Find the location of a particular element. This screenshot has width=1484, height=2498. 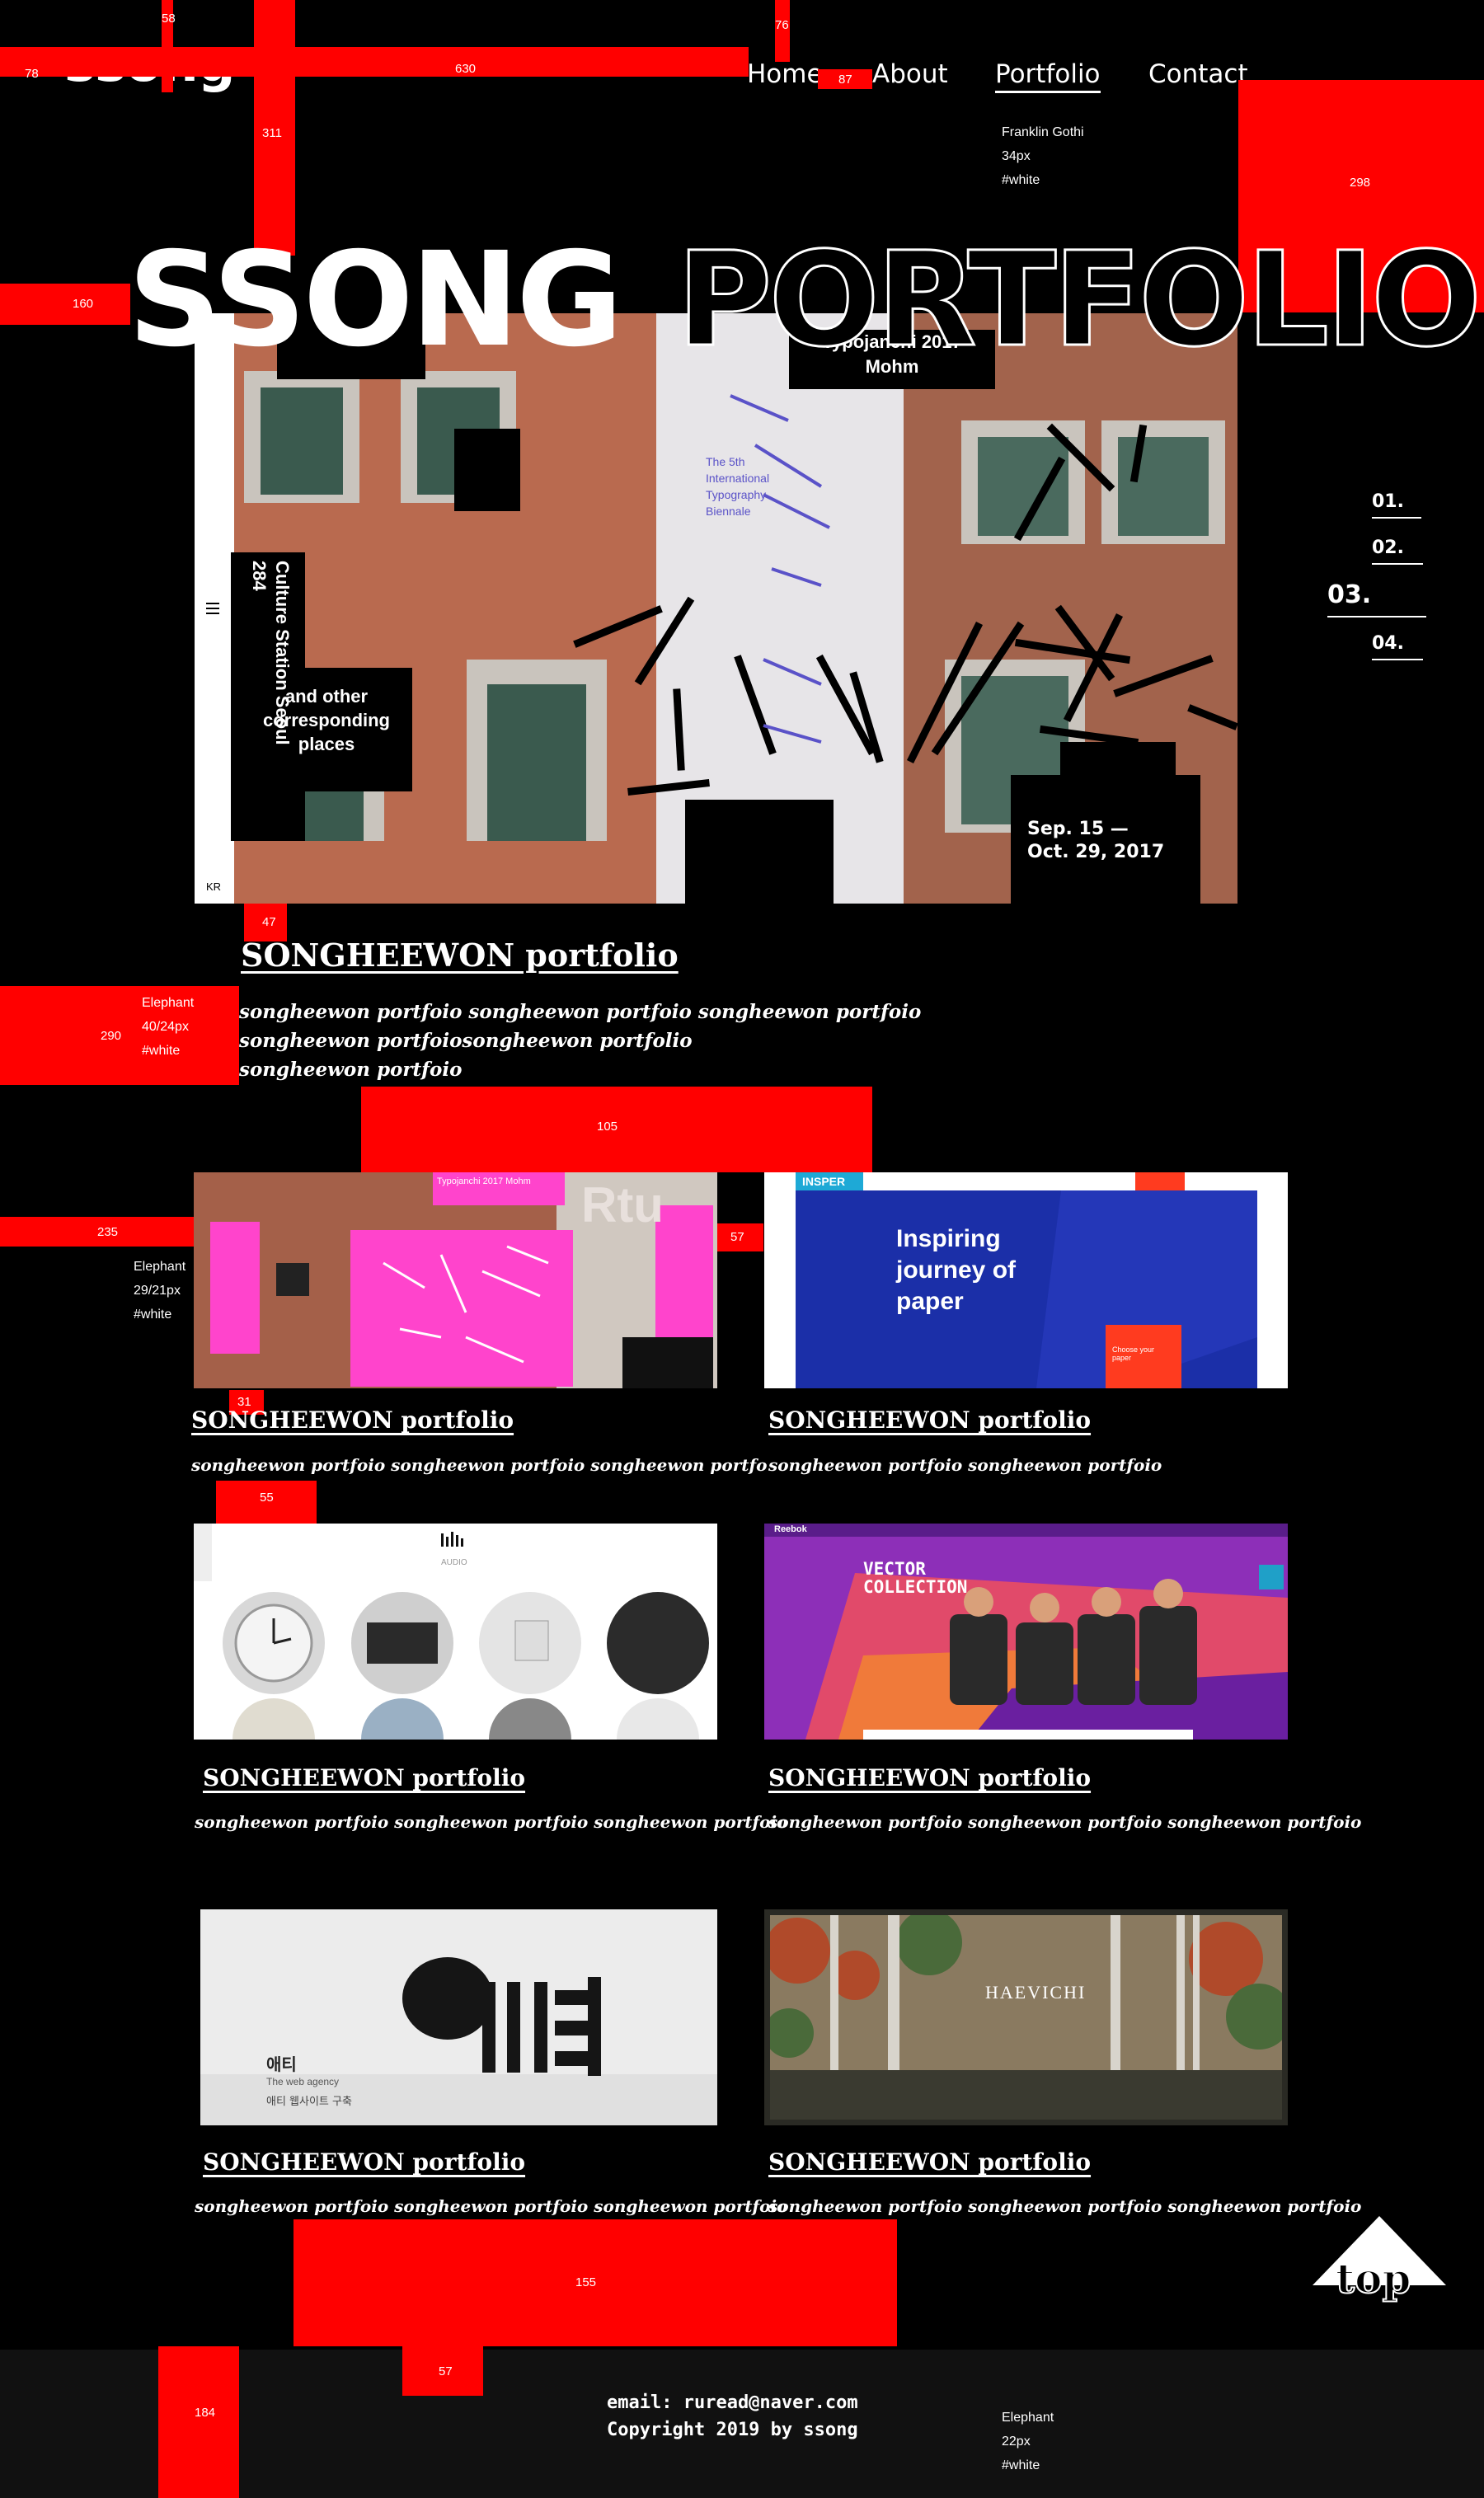

footer-email: email: ruread@naver.com is located at coordinates (732, 2403).